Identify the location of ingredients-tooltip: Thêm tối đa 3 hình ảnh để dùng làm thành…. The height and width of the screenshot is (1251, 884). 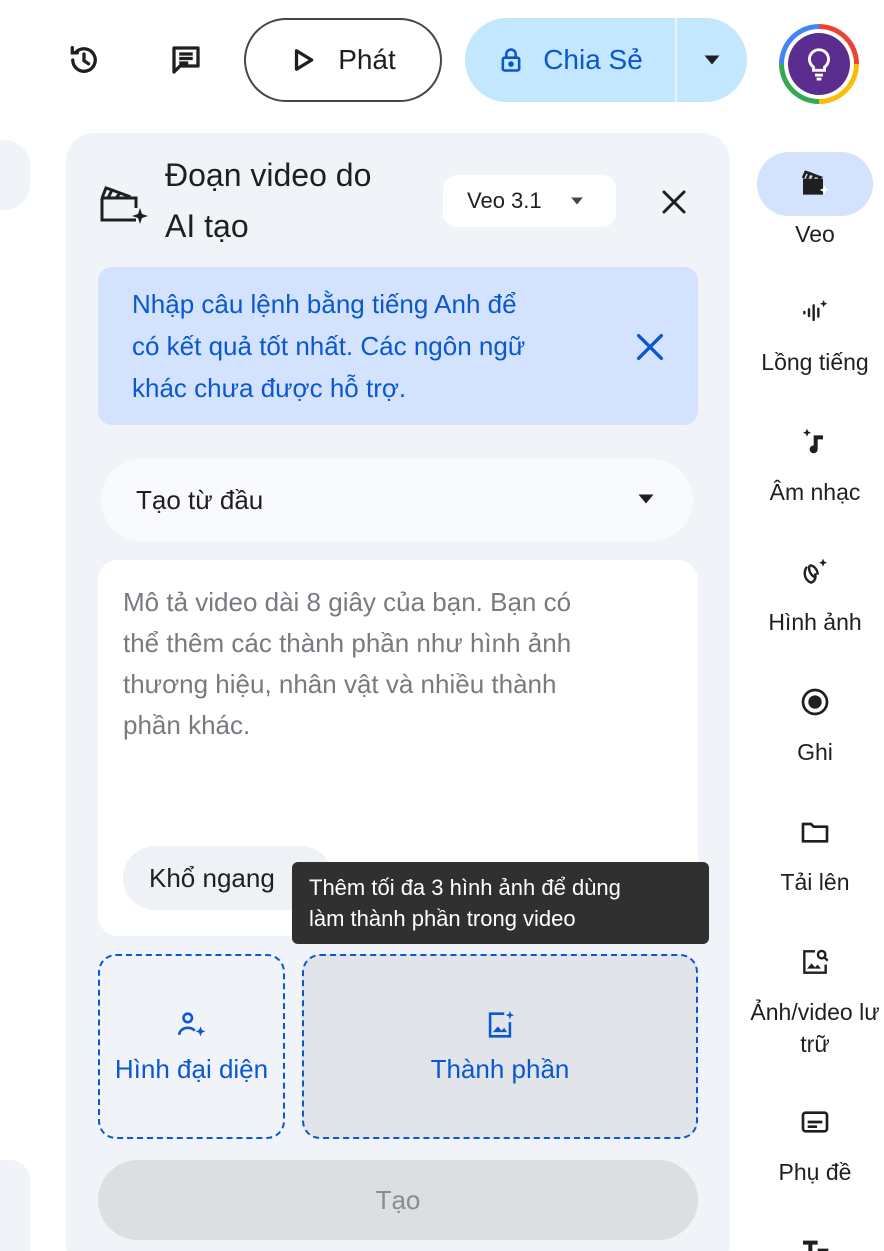
(500, 903).